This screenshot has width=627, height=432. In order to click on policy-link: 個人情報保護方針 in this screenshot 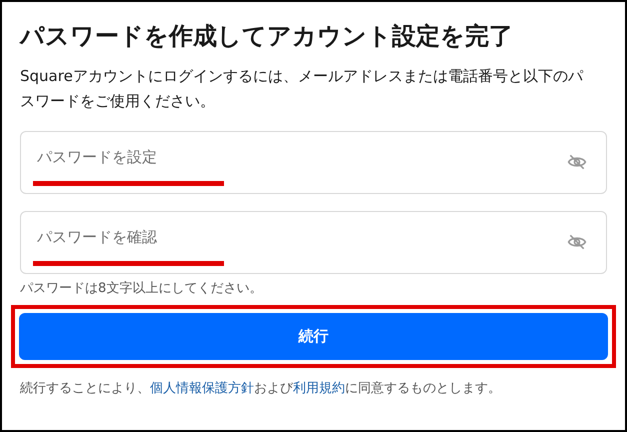, I will do `click(202, 388)`.